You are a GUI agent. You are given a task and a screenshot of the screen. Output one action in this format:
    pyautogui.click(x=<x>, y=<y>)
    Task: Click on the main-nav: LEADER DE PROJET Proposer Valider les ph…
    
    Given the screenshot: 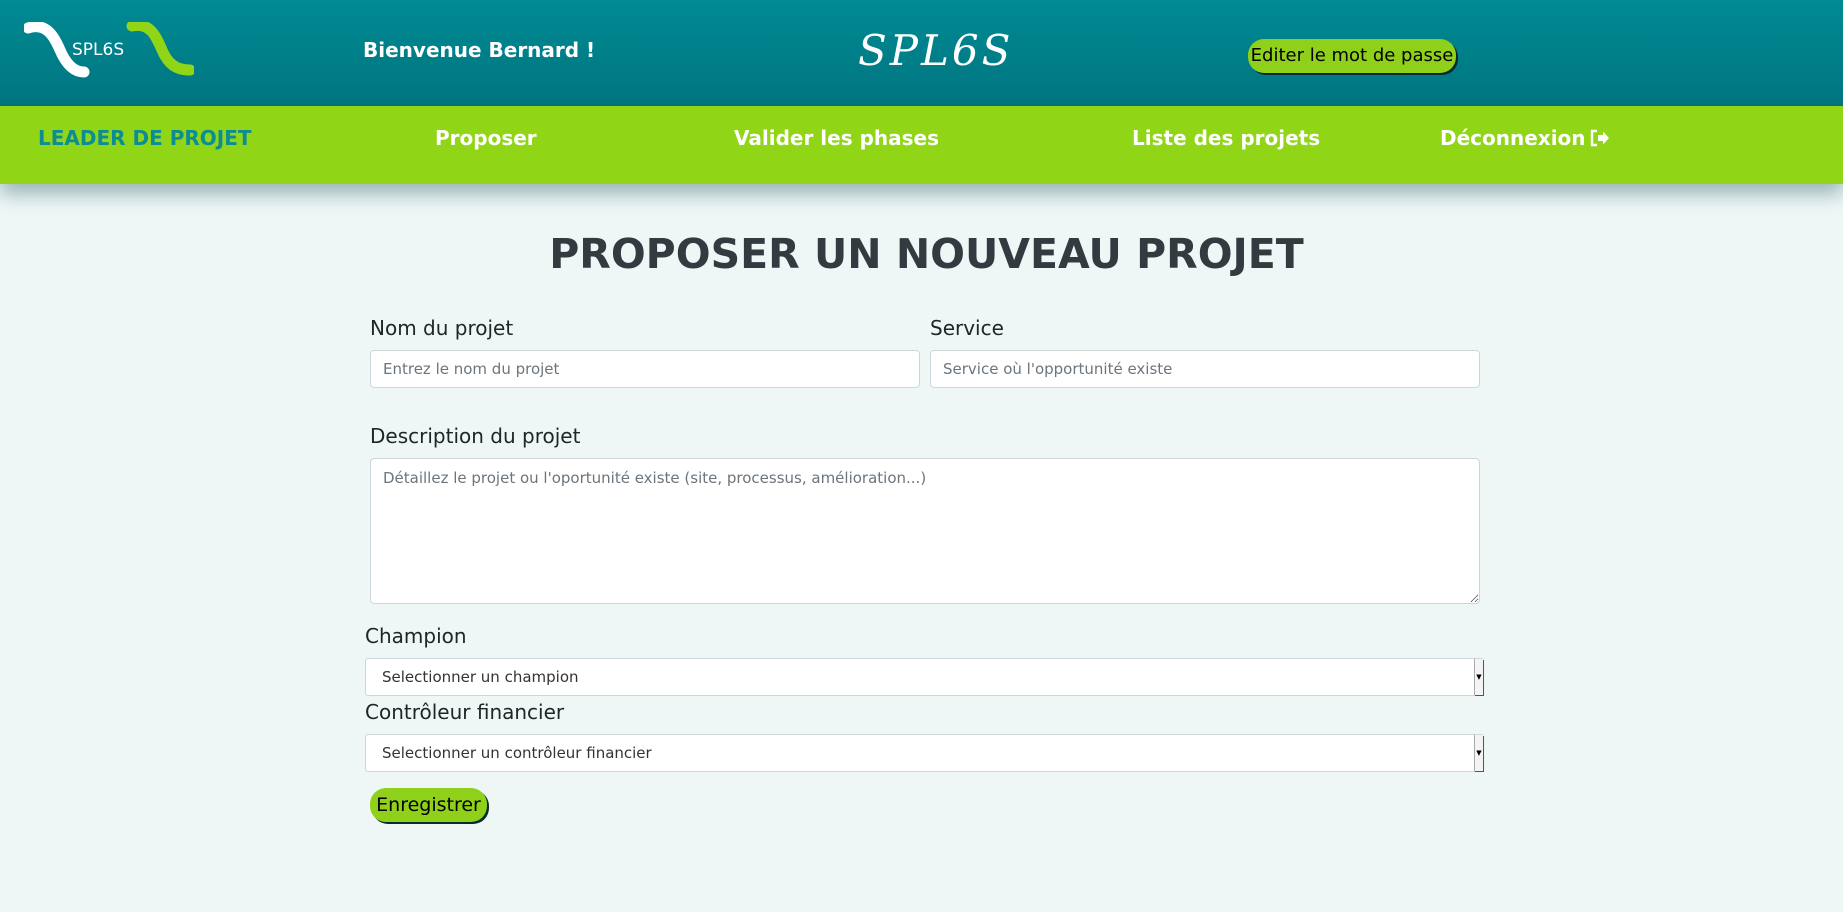 What is the action you would take?
    pyautogui.click(x=921, y=145)
    